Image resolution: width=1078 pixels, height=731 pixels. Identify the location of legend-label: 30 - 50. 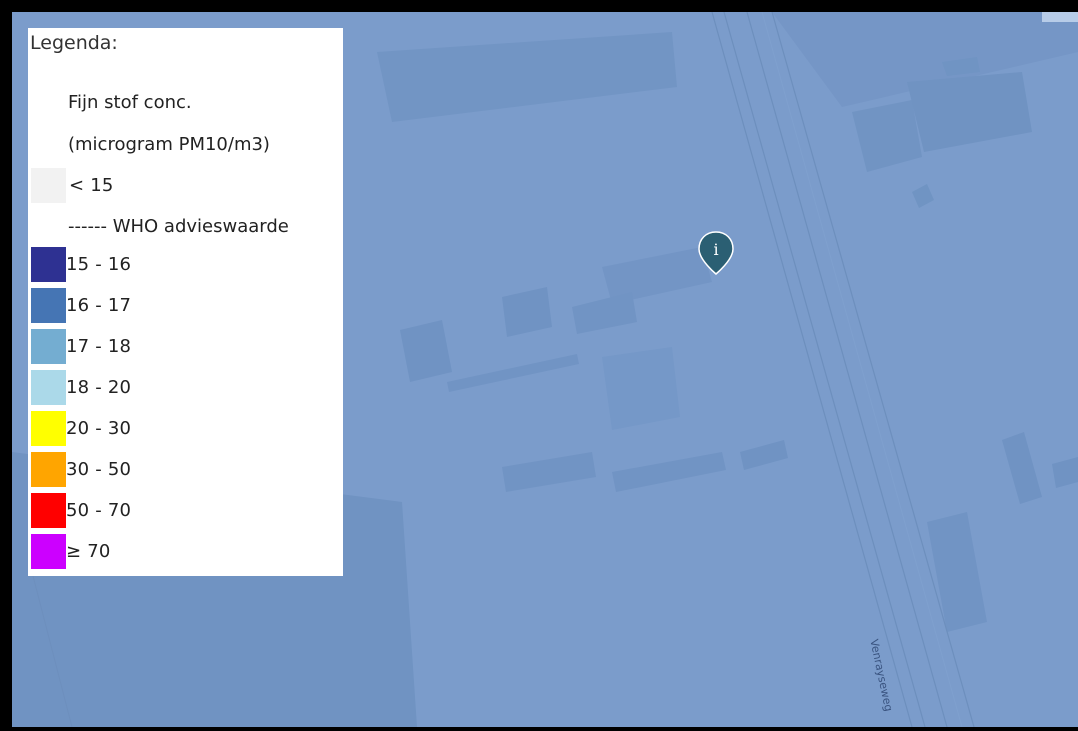
(99, 469).